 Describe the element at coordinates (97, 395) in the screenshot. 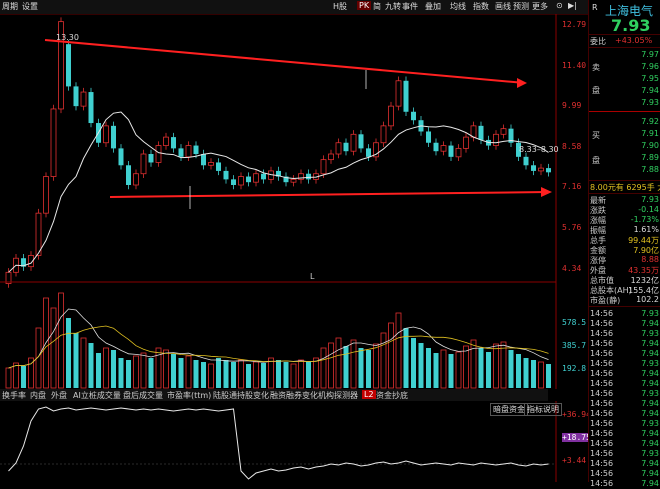

I see `tab-ai-volume: AI立桩成交量` at that location.